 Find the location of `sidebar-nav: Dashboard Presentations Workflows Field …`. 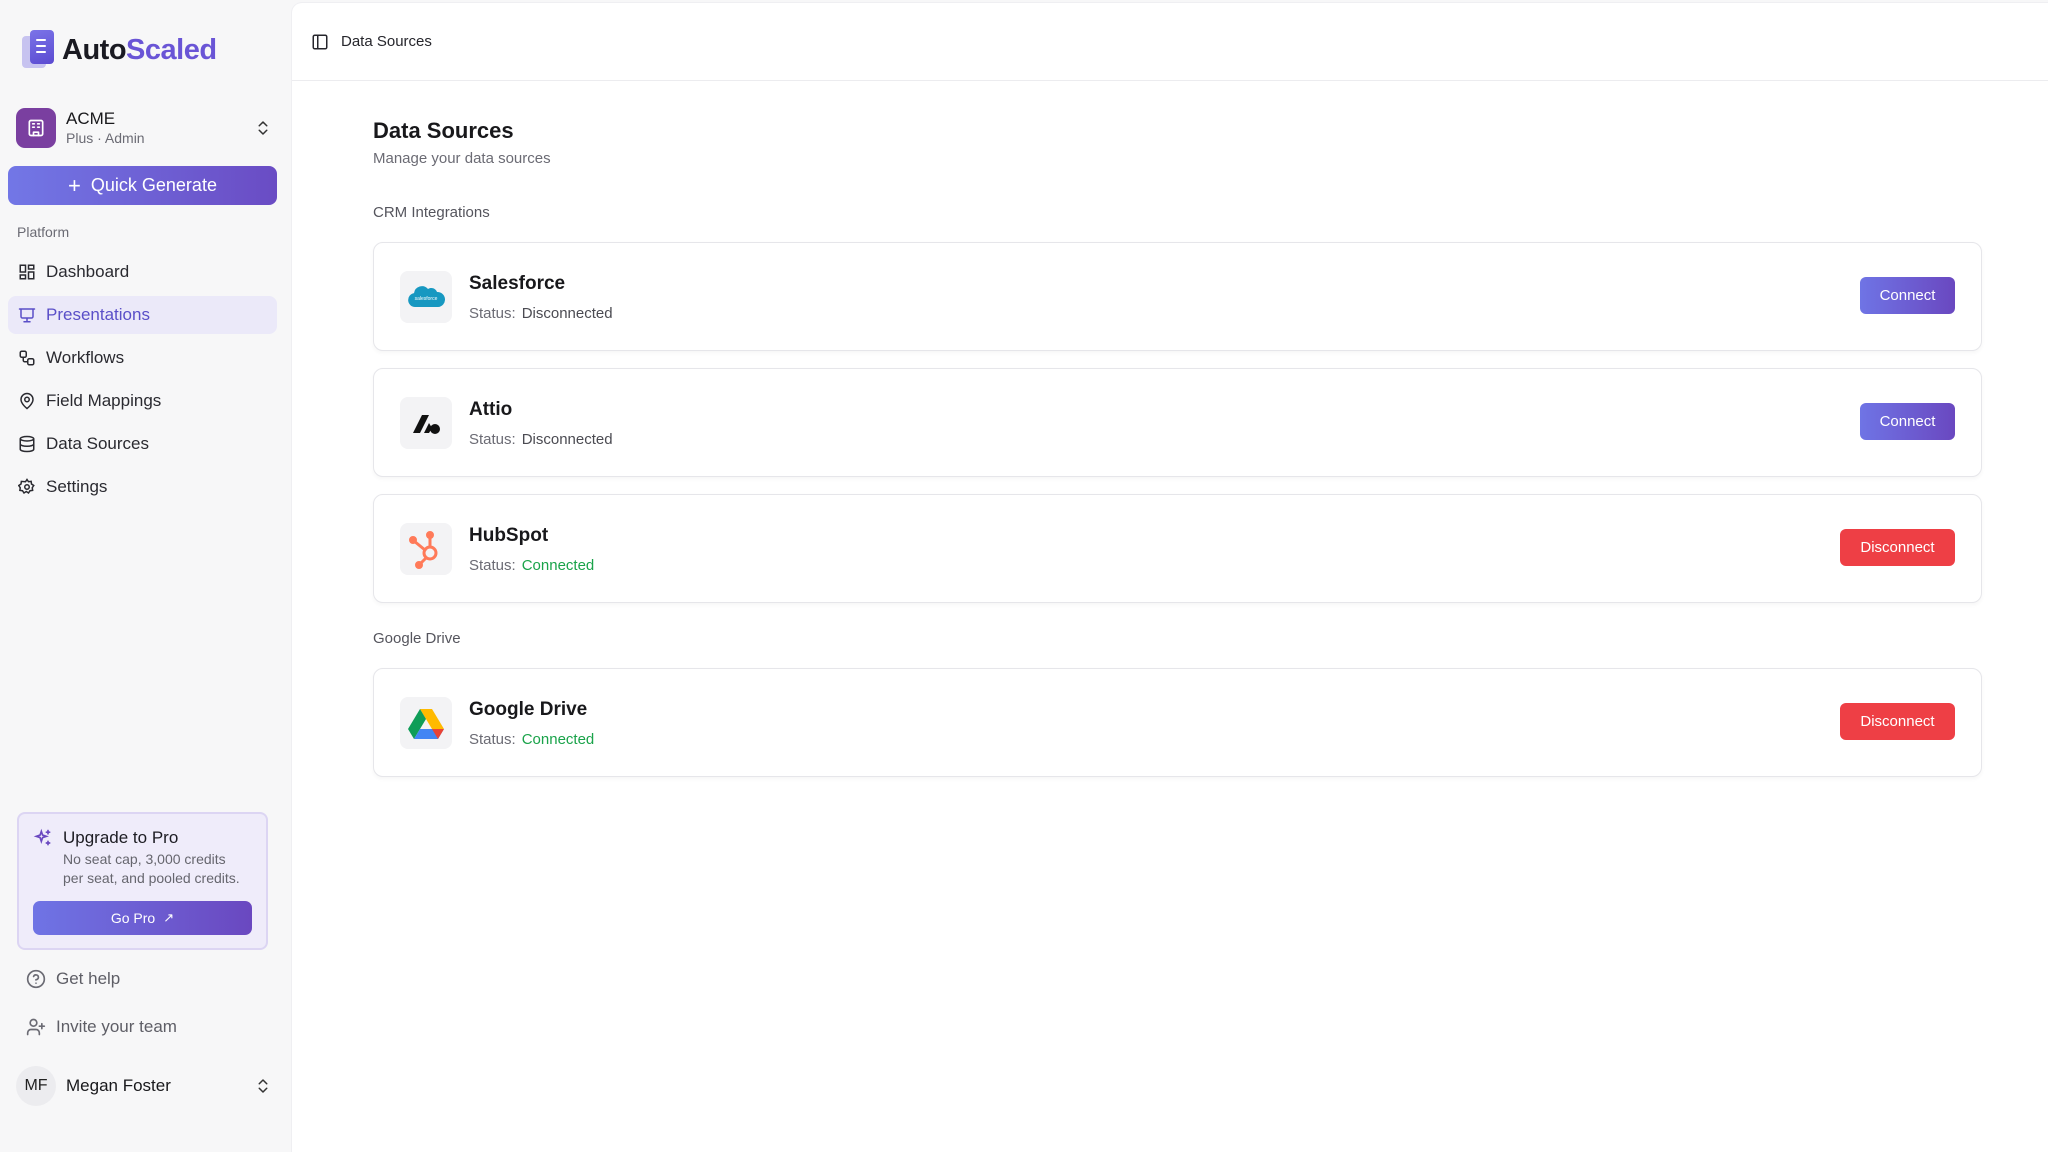

sidebar-nav: Dashboard Presentations Workflows Field … is located at coordinates (142, 382).